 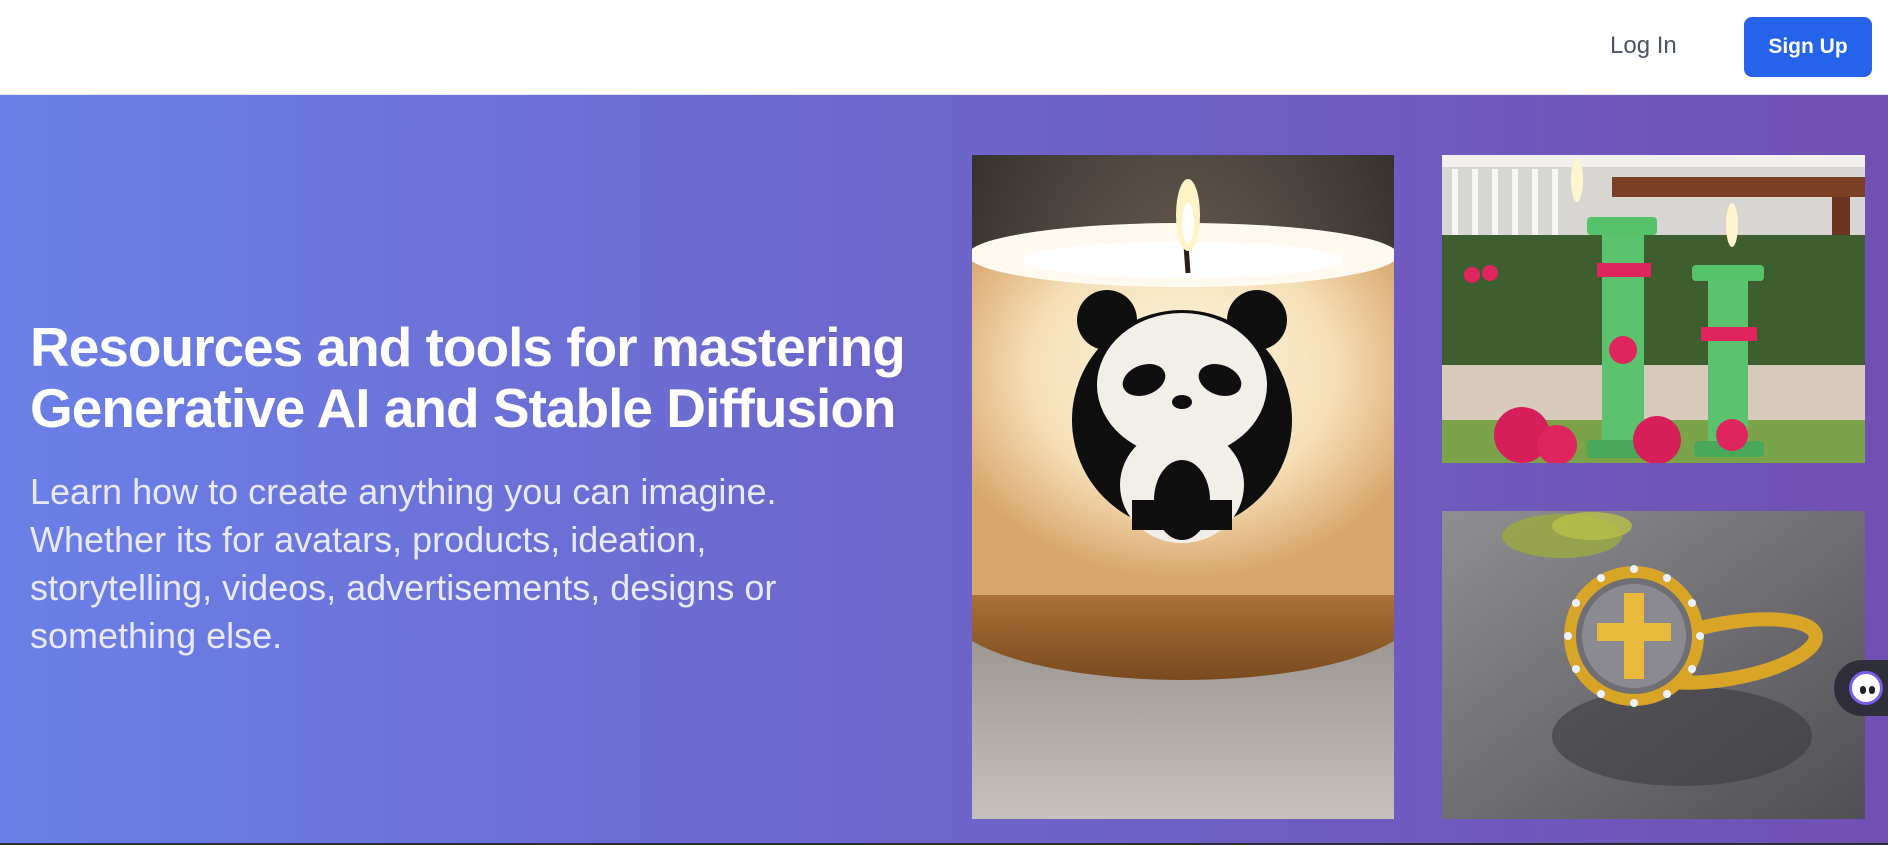 What do you see at coordinates (1866, 688) in the screenshot?
I see `chat-assistant-icon` at bounding box center [1866, 688].